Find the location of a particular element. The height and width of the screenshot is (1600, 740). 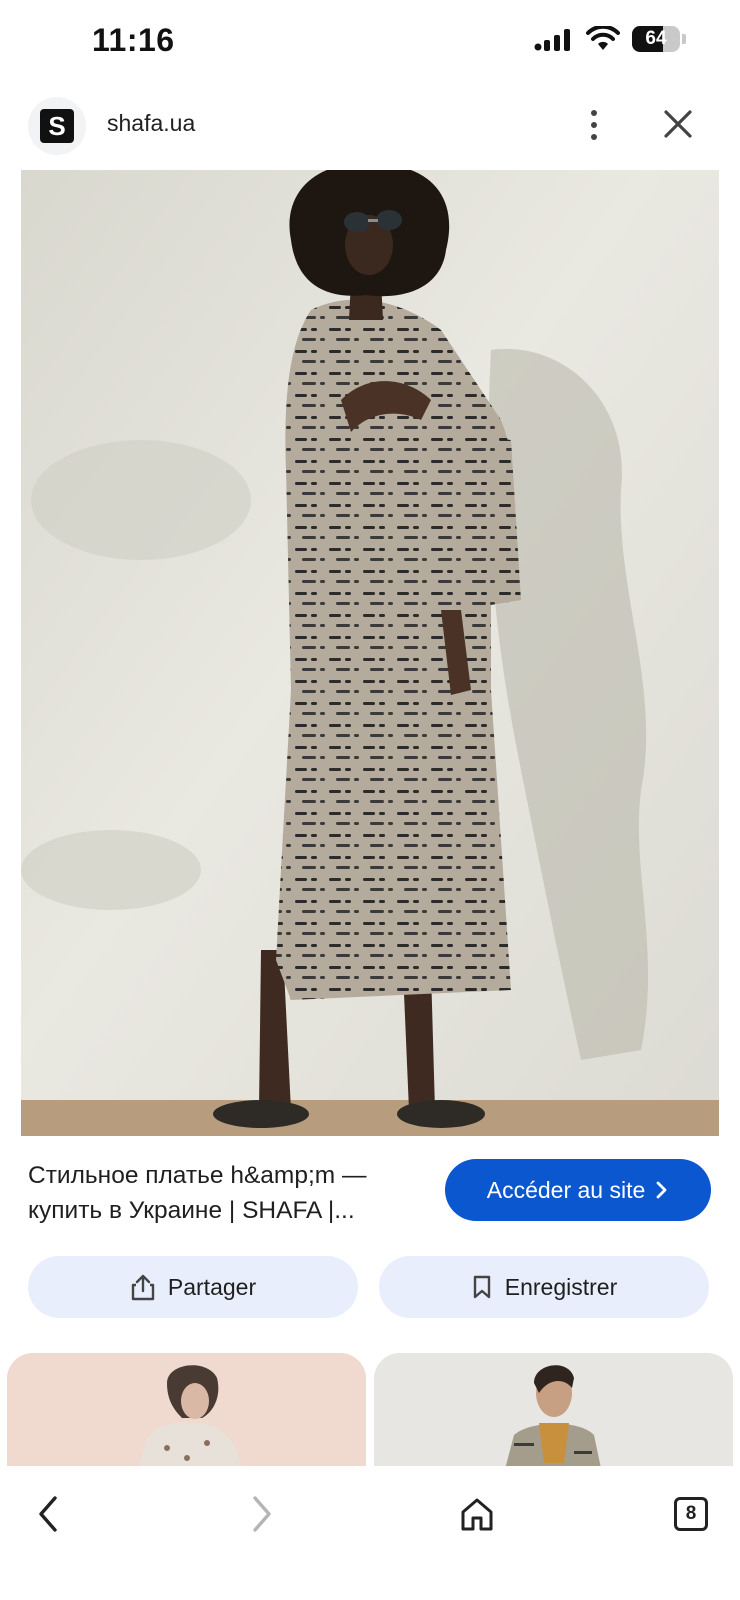

status-icons: 64 is located at coordinates (610, 39).